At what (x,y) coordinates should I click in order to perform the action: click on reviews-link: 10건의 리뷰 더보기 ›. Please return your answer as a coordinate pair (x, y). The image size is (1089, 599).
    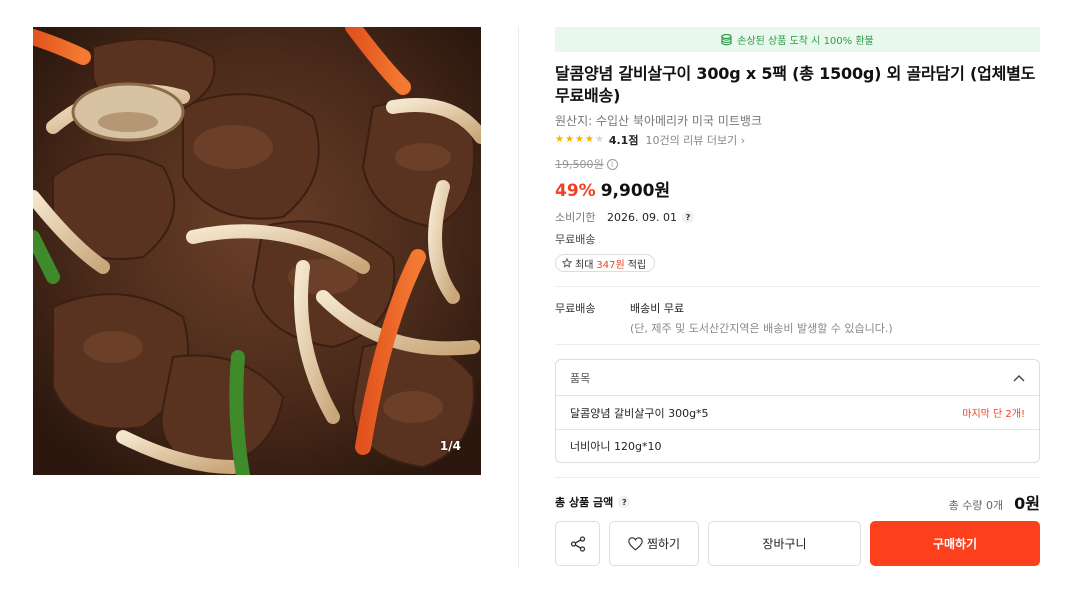
    Looking at the image, I should click on (695, 140).